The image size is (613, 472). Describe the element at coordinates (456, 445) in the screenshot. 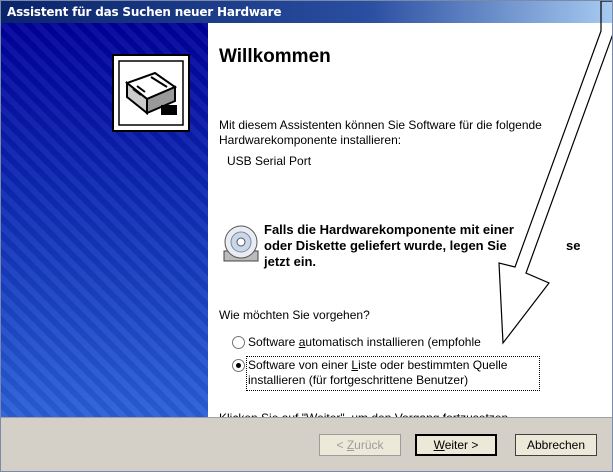

I see `next-button: Weiter >` at that location.